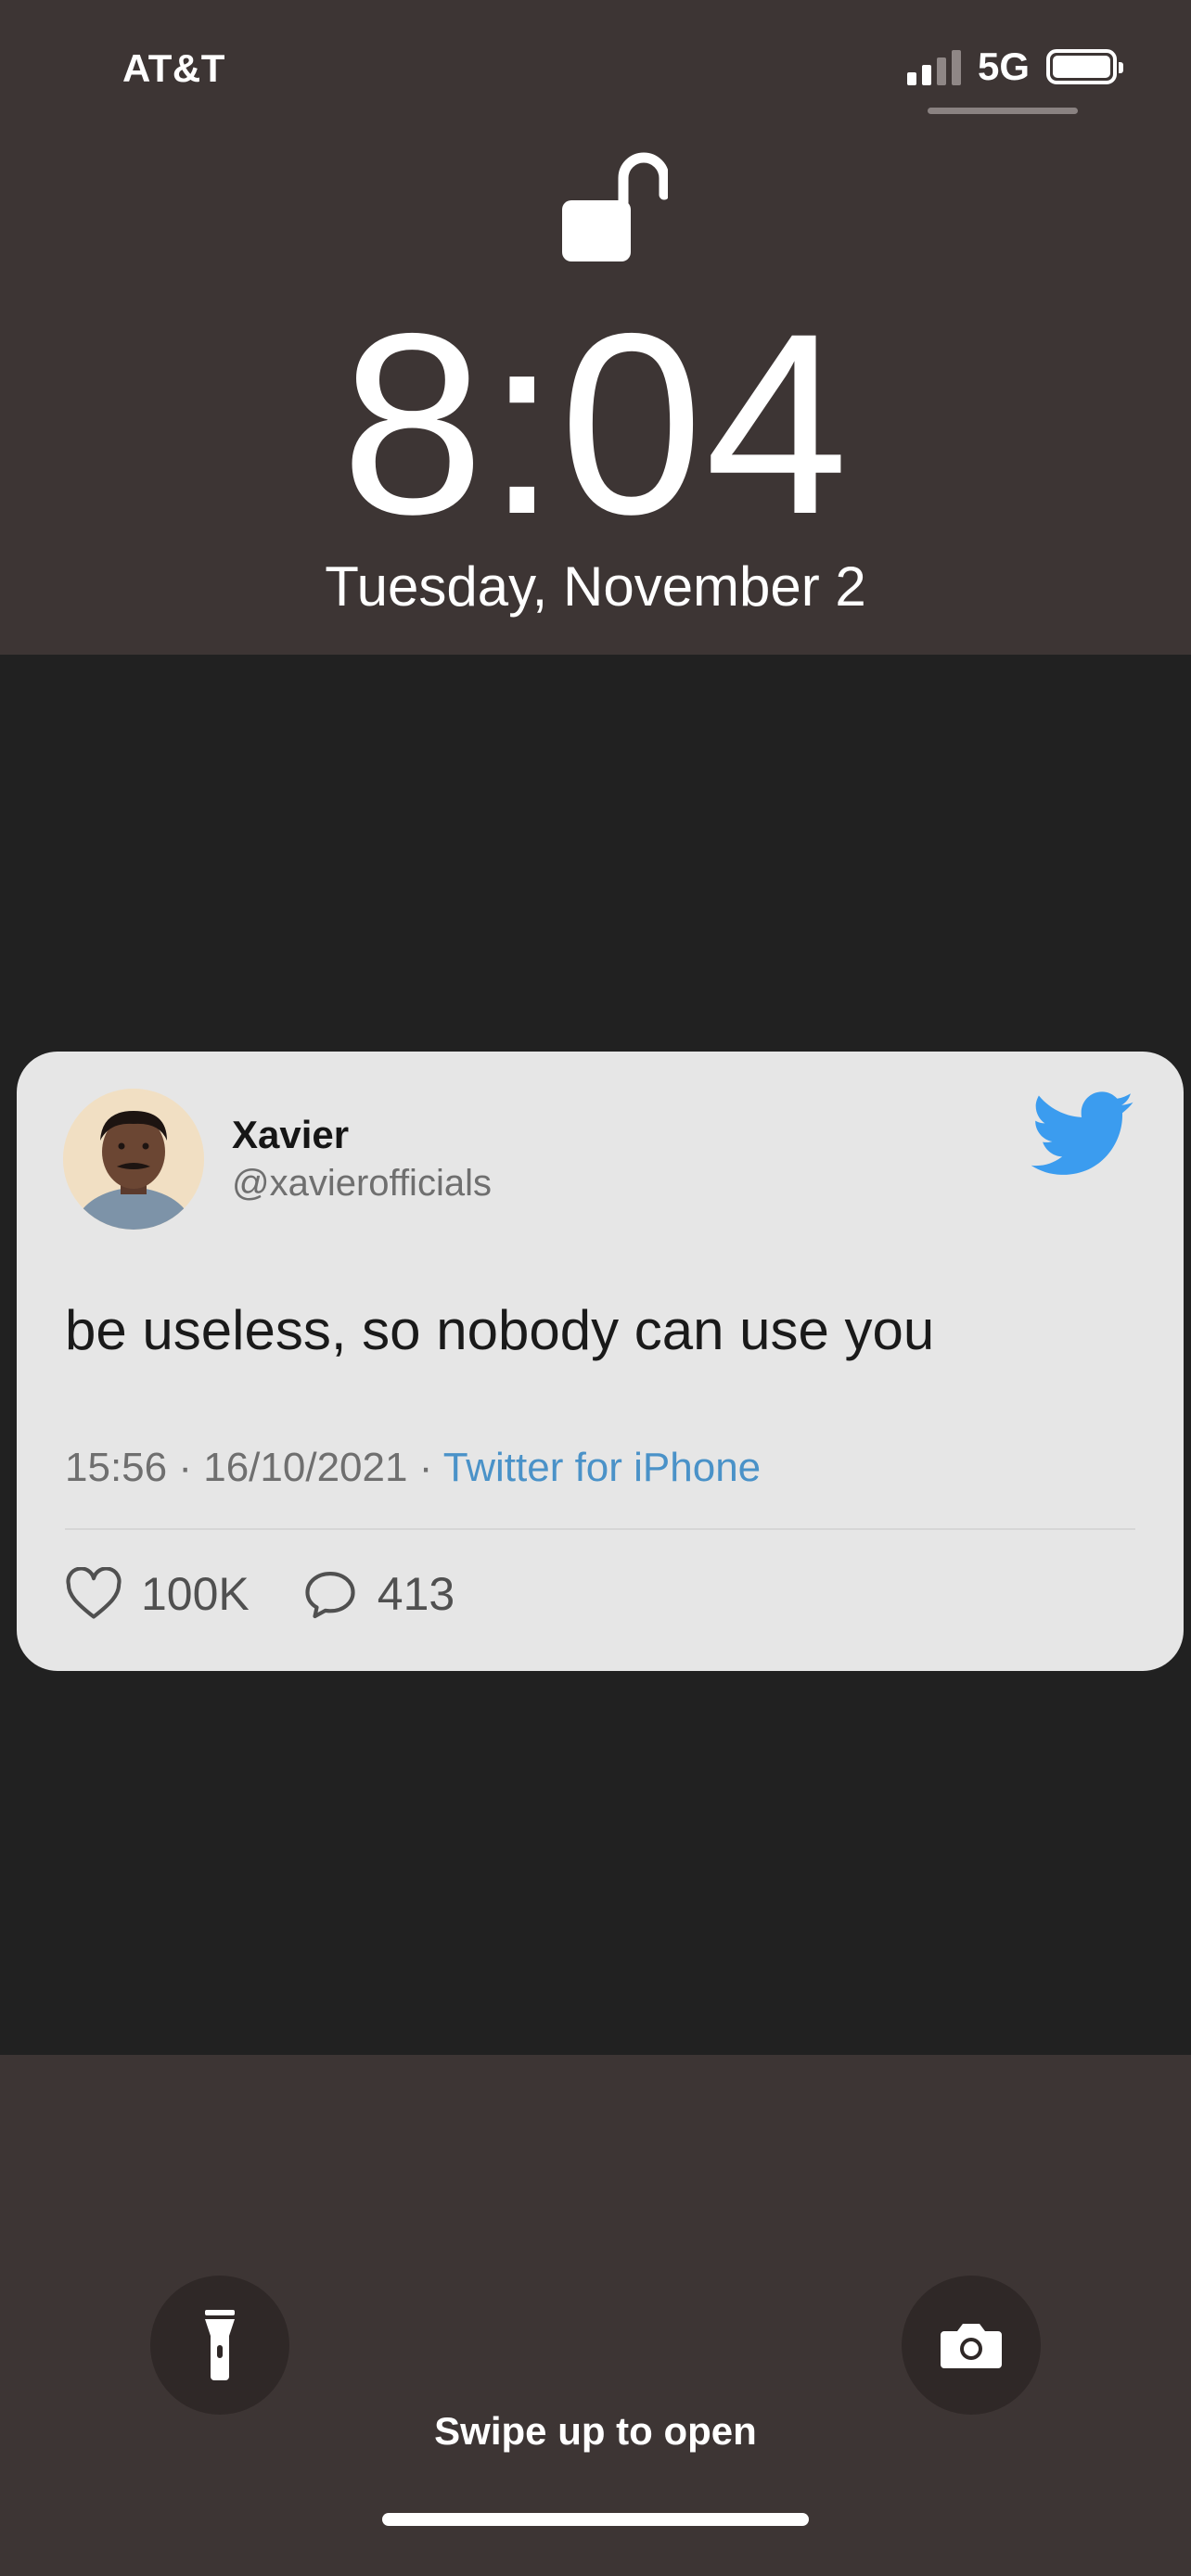 The height and width of the screenshot is (2576, 1191). Describe the element at coordinates (595, 423) in the screenshot. I see `lock-screen-time: 8:04` at that location.